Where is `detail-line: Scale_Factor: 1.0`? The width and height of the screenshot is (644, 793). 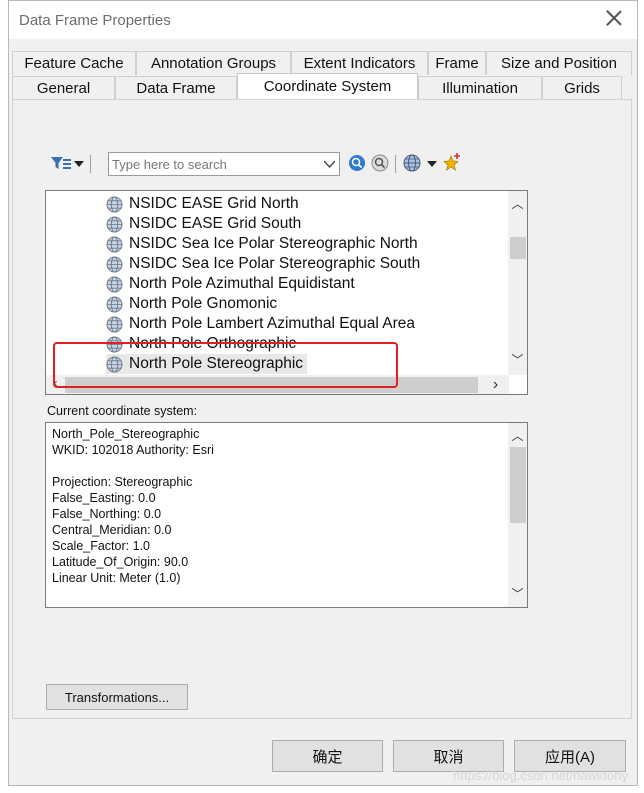 detail-line: Scale_Factor: 1.0 is located at coordinates (101, 546).